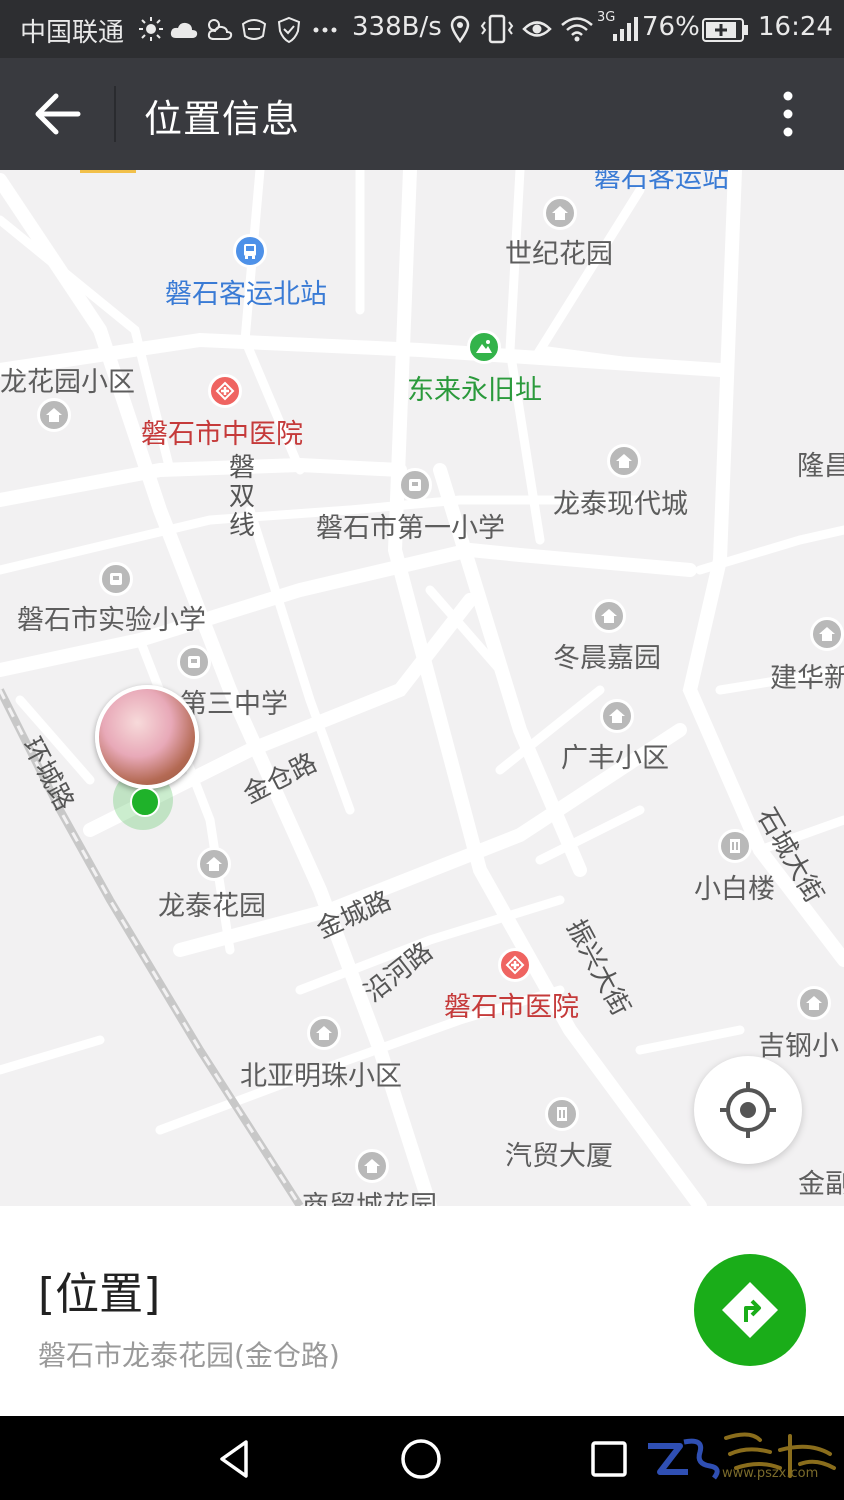  What do you see at coordinates (820, 463) in the screenshot?
I see `poi-label: 隆昌` at bounding box center [820, 463].